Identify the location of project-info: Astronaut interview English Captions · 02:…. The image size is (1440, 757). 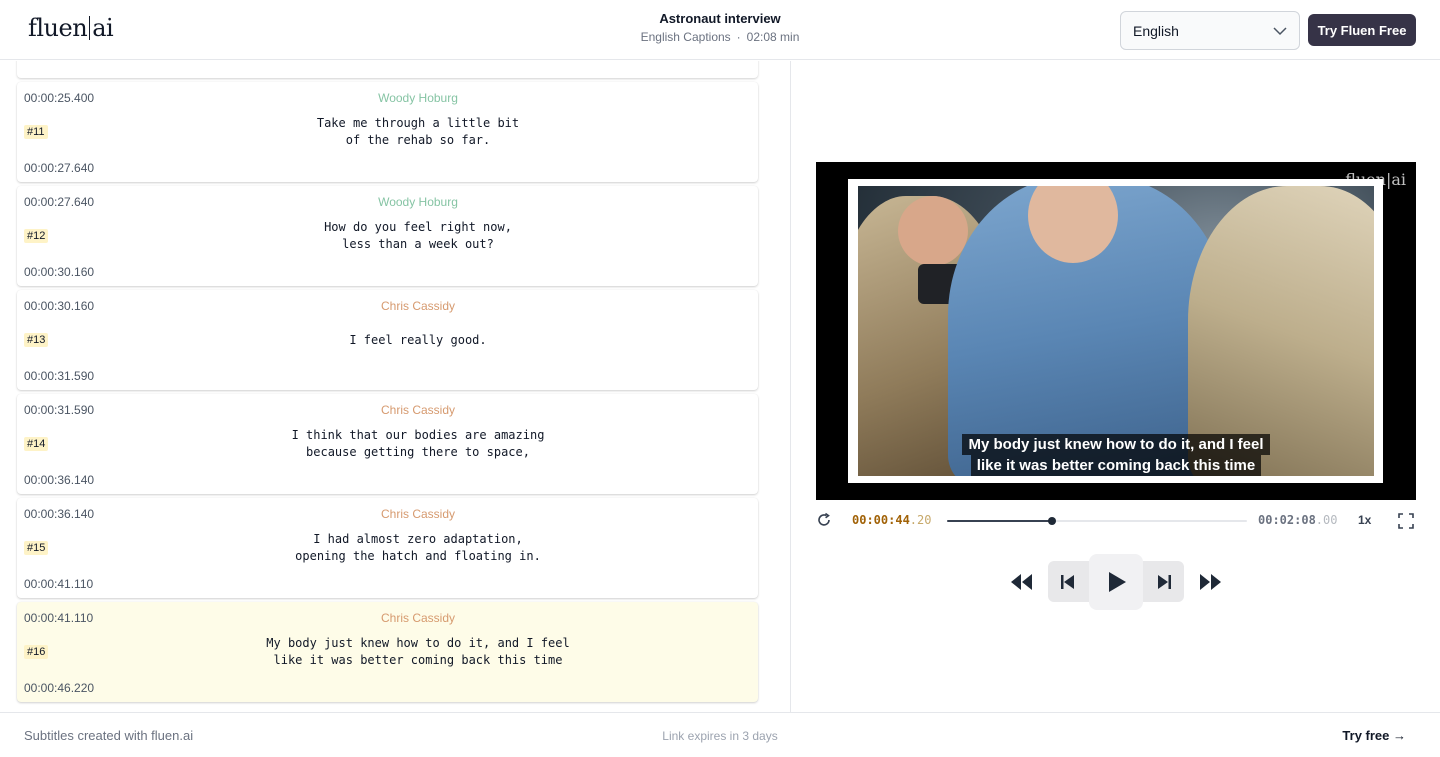
(720, 27).